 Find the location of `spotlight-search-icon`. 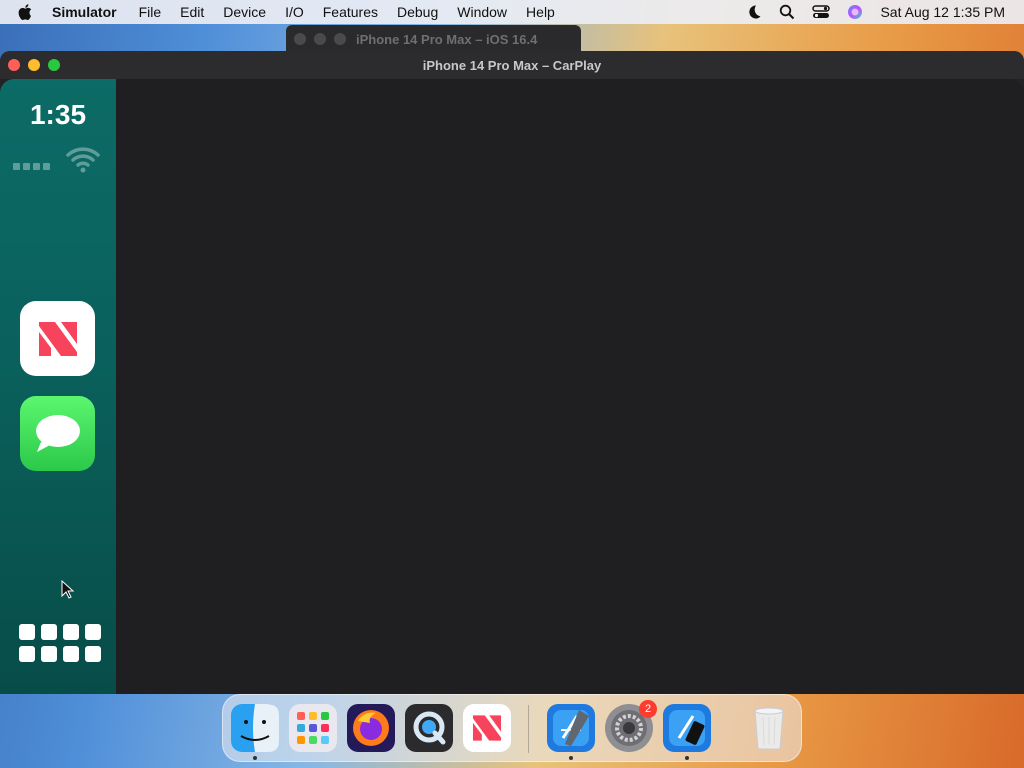

spotlight-search-icon is located at coordinates (787, 12).